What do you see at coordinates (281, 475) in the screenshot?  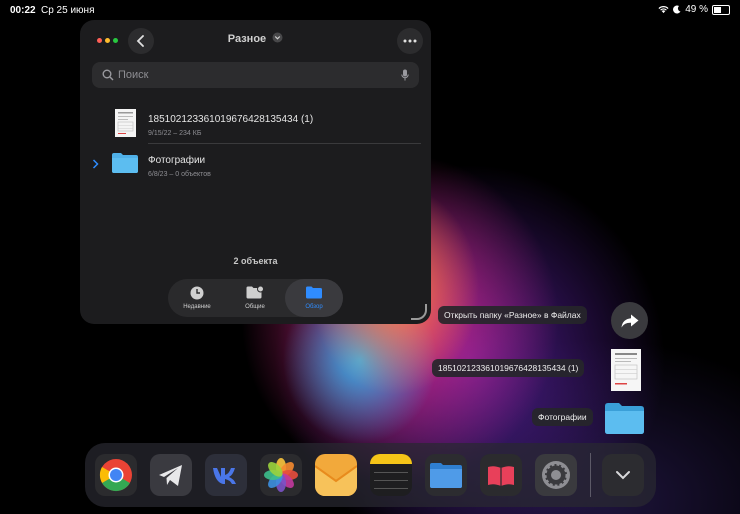 I see `photos-icon` at bounding box center [281, 475].